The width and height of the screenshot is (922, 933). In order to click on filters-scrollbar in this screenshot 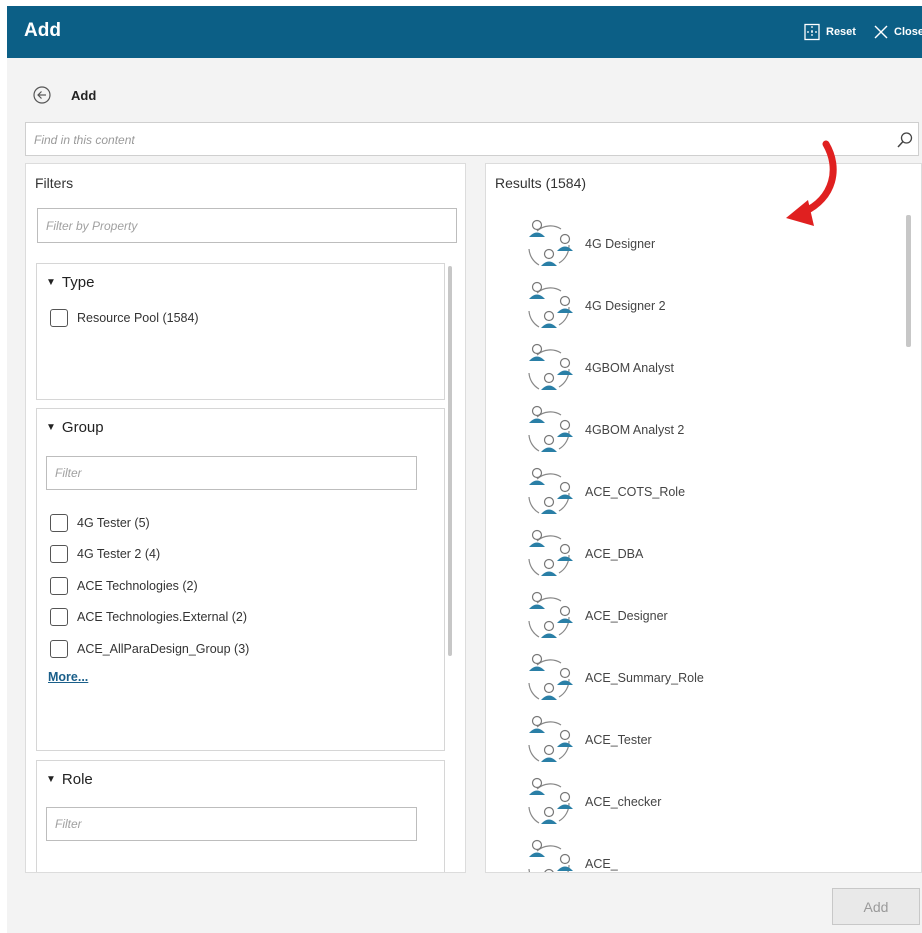, I will do `click(450, 461)`.